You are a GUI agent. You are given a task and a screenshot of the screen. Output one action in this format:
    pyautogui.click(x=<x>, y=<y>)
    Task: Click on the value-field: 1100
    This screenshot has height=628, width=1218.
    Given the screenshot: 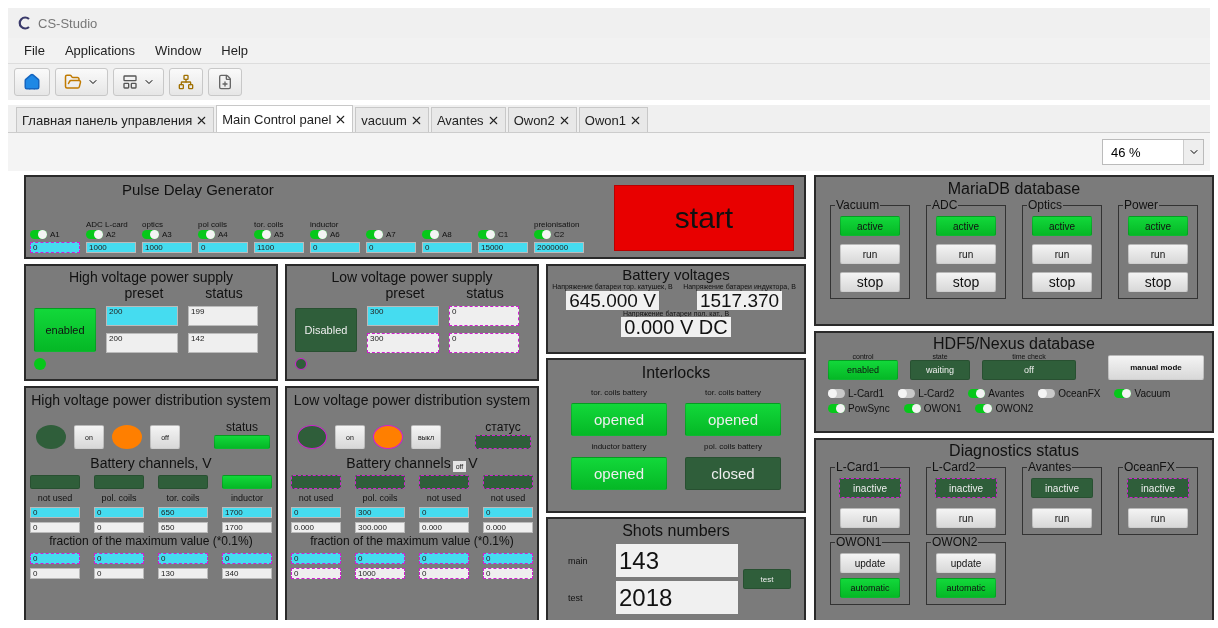 What is the action you would take?
    pyautogui.click(x=279, y=247)
    